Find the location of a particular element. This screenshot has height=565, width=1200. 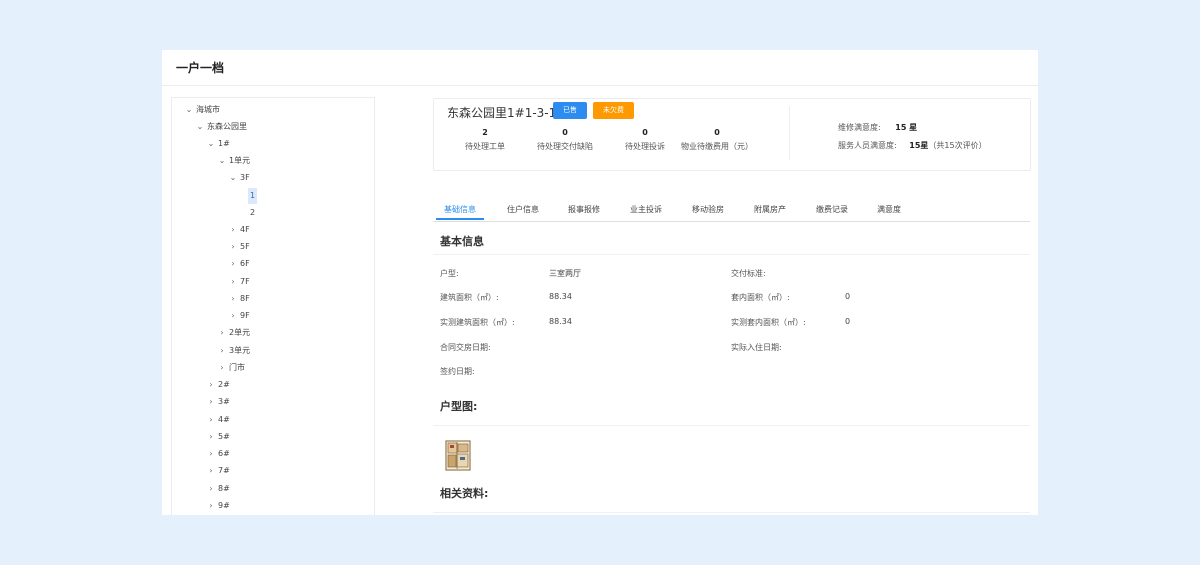

card-divider is located at coordinates (789, 133).